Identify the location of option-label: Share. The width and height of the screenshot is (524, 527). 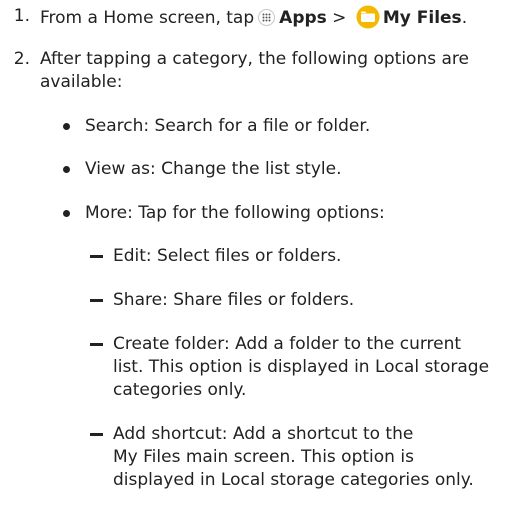
(138, 300).